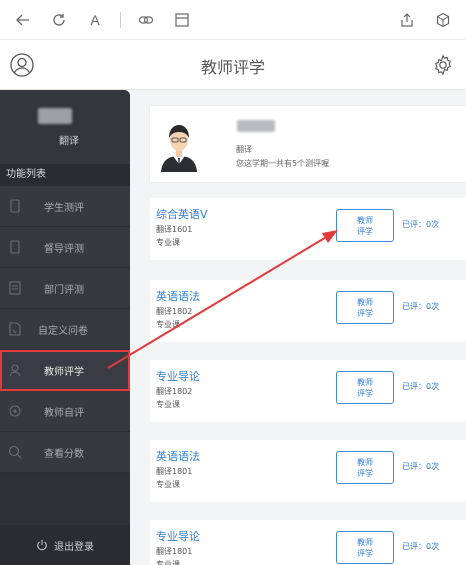 The height and width of the screenshot is (565, 466). Describe the element at coordinates (233, 20) in the screenshot. I see `browser-toolbar: A` at that location.